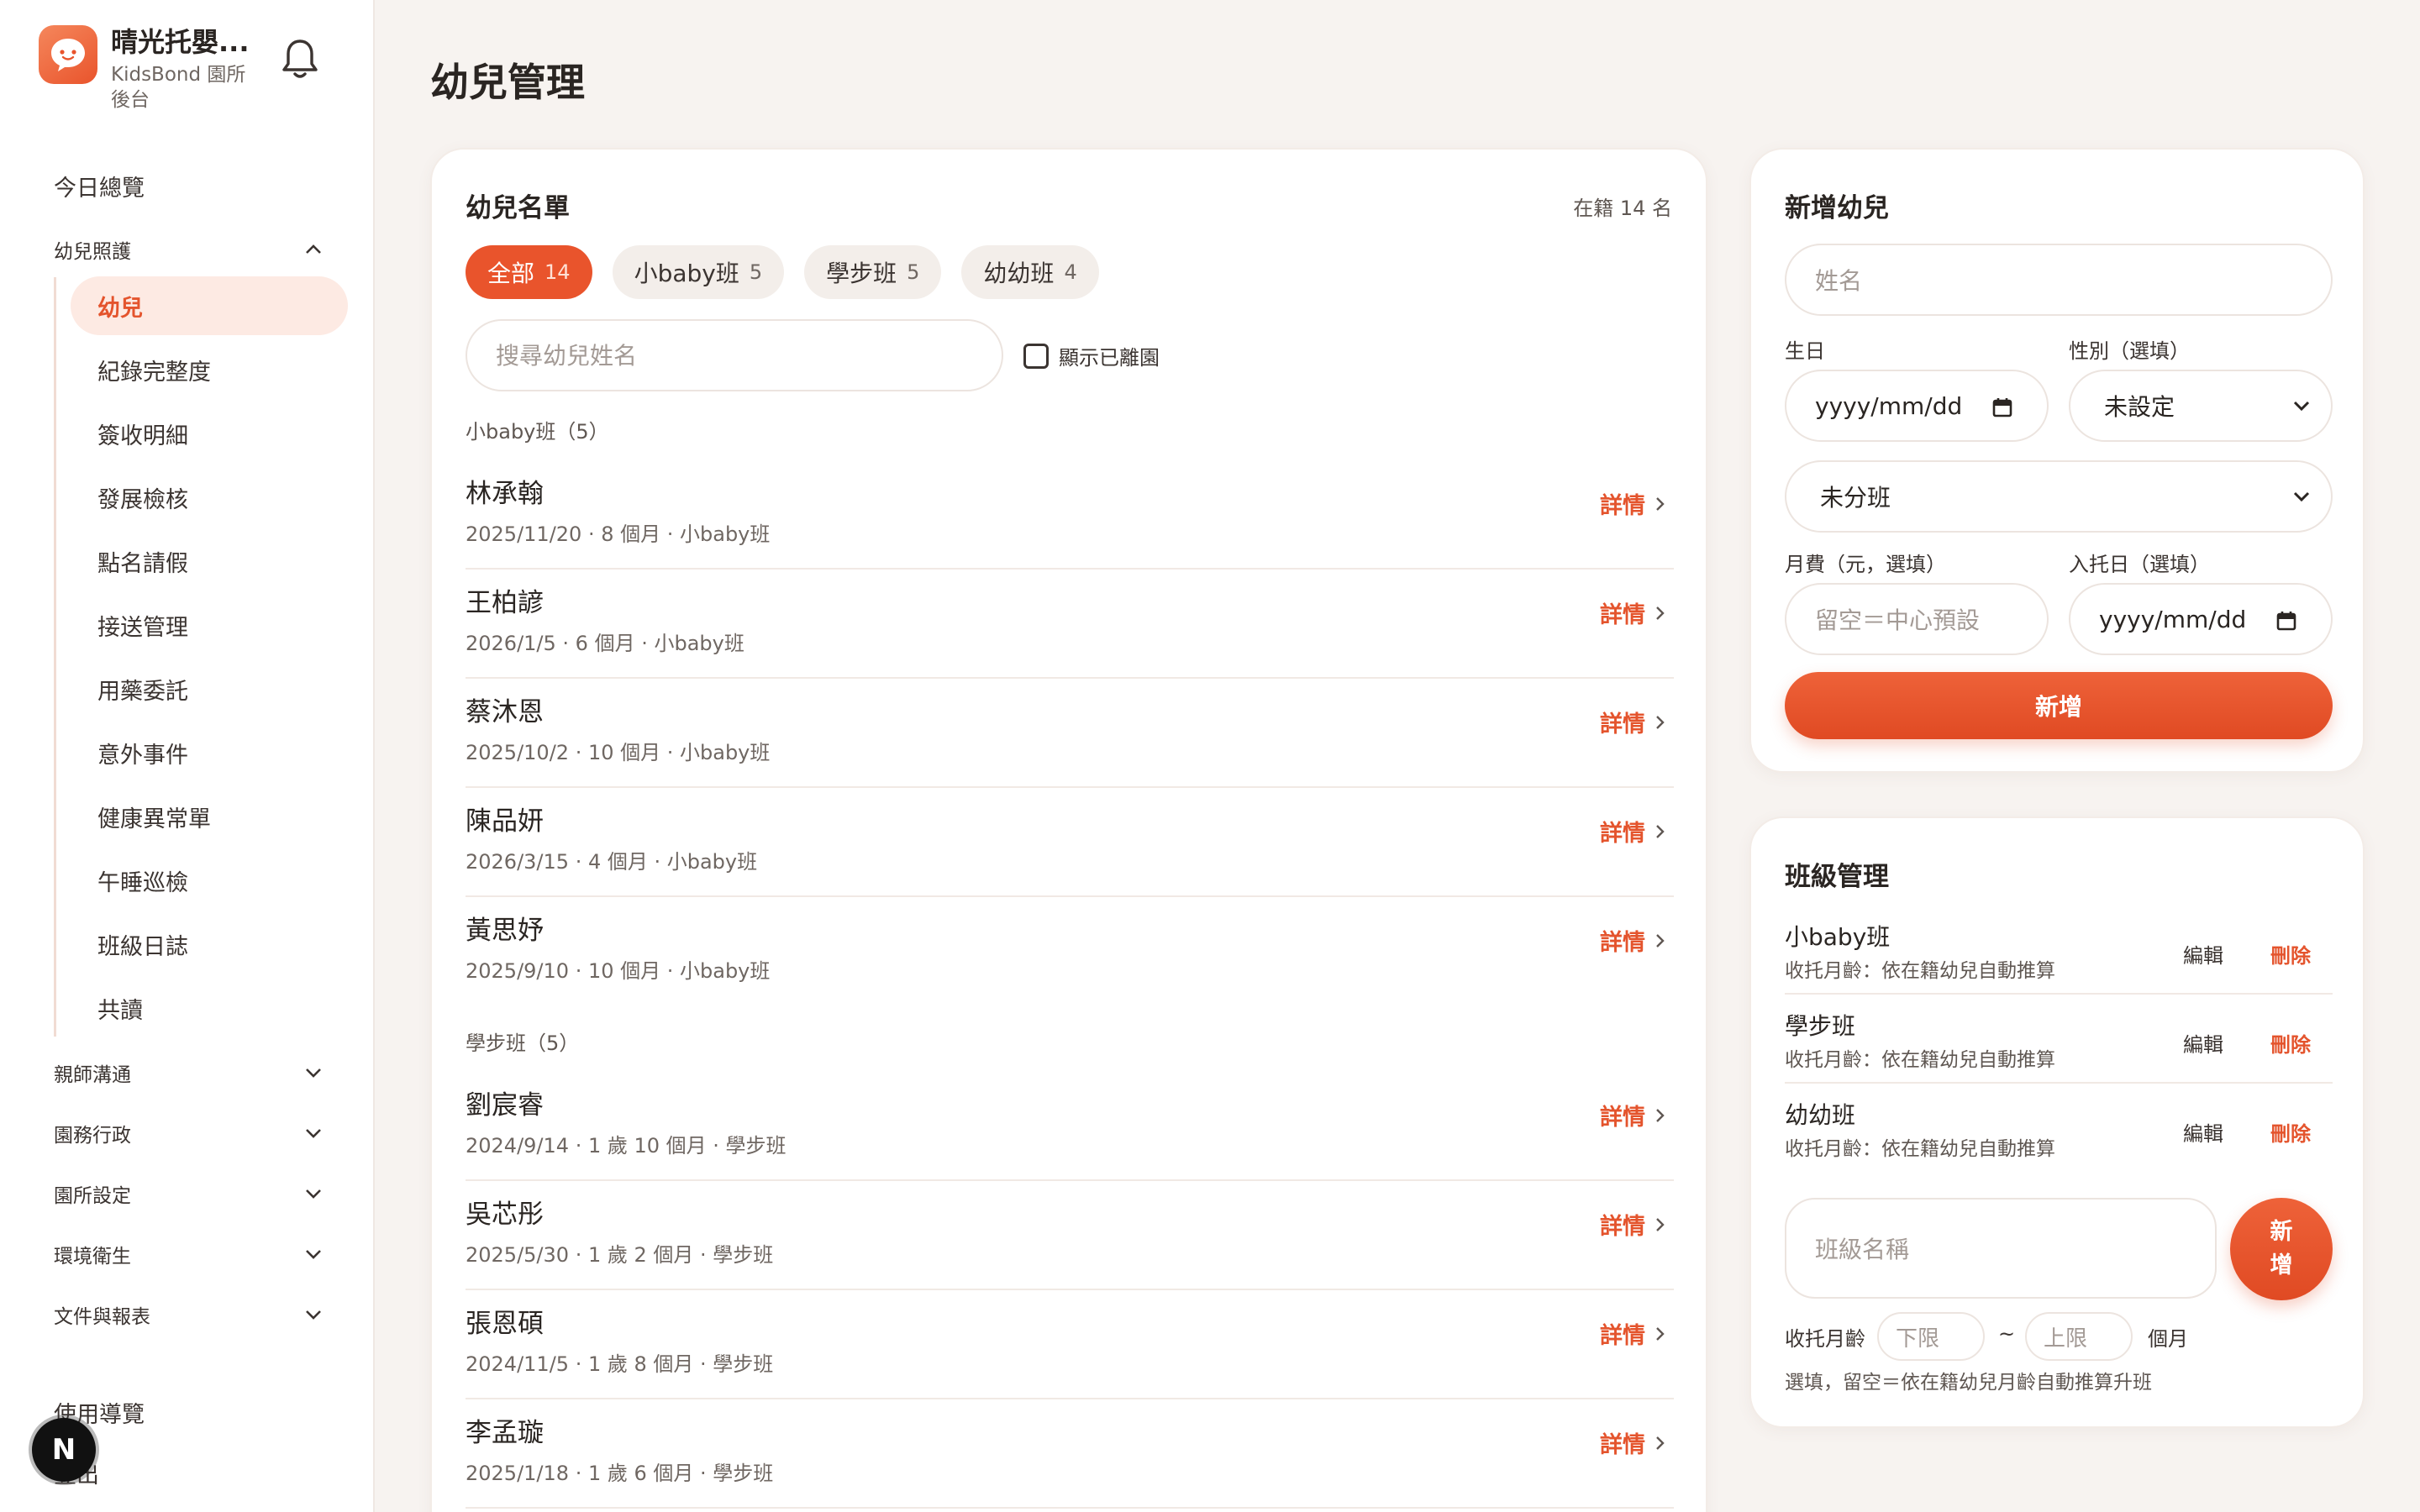  I want to click on child-row: 林承翰 2025/11/20 · 8 個月 · 小baby班 詳情, so click(1070, 515).